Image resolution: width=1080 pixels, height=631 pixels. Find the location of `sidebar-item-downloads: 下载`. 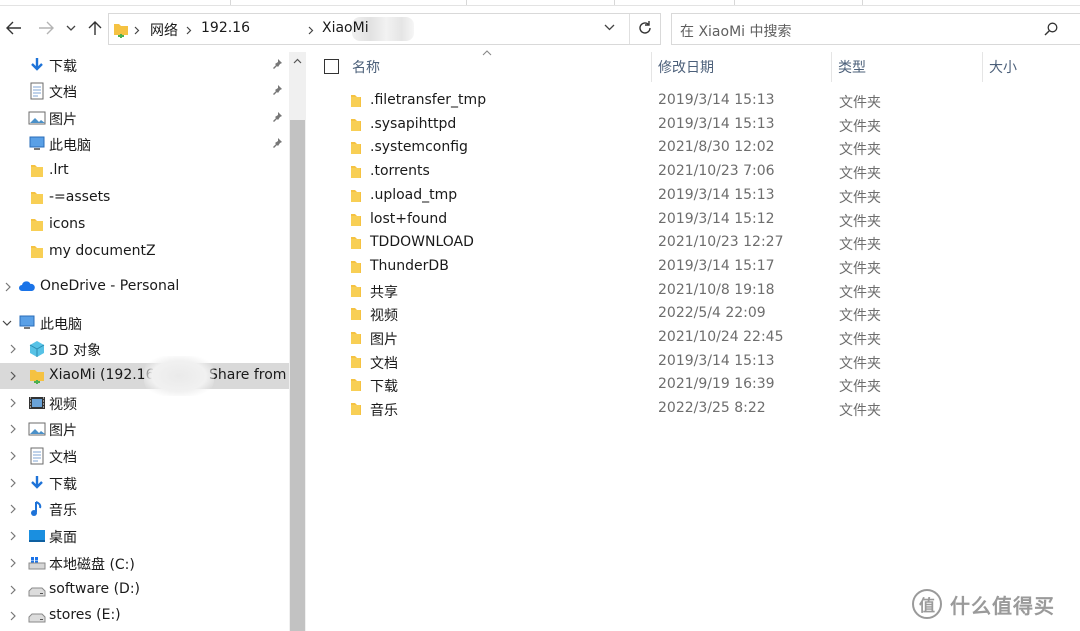

sidebar-item-downloads: 下载 is located at coordinates (144, 65).